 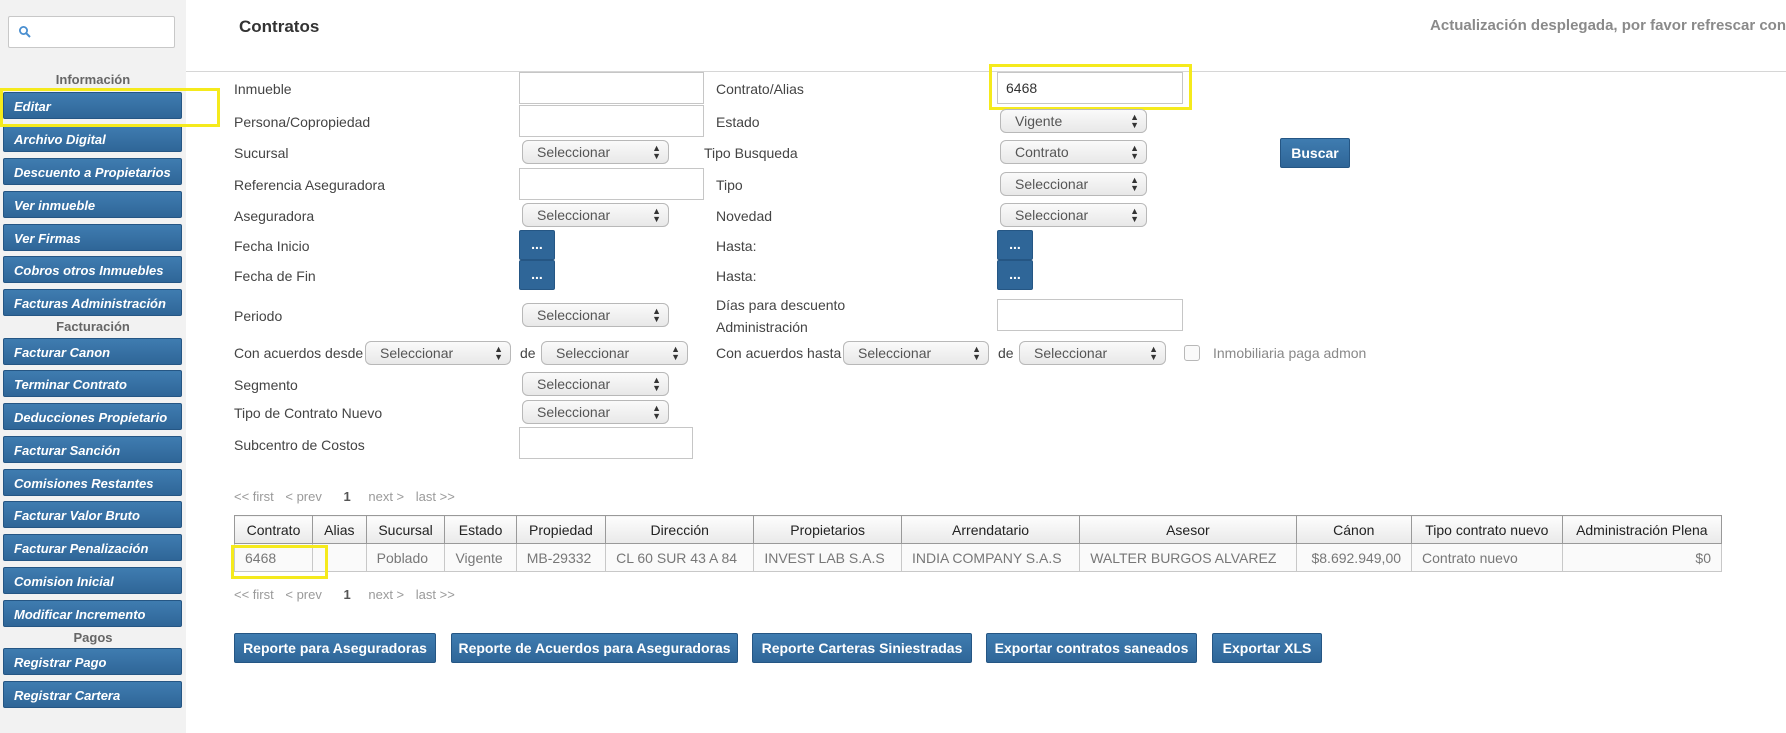 What do you see at coordinates (1188, 529) in the screenshot?
I see `col-asesor: Asesor` at bounding box center [1188, 529].